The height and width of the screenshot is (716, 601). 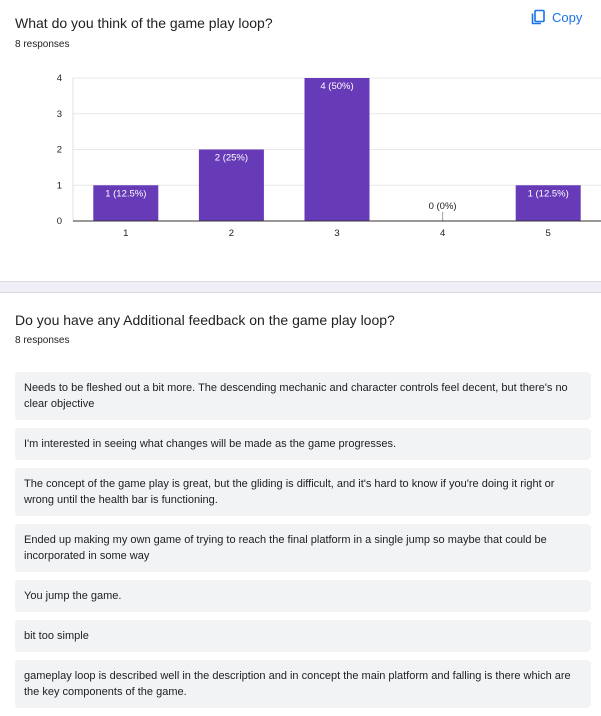 What do you see at coordinates (303, 596) in the screenshot?
I see `response-item: You jump the game.` at bounding box center [303, 596].